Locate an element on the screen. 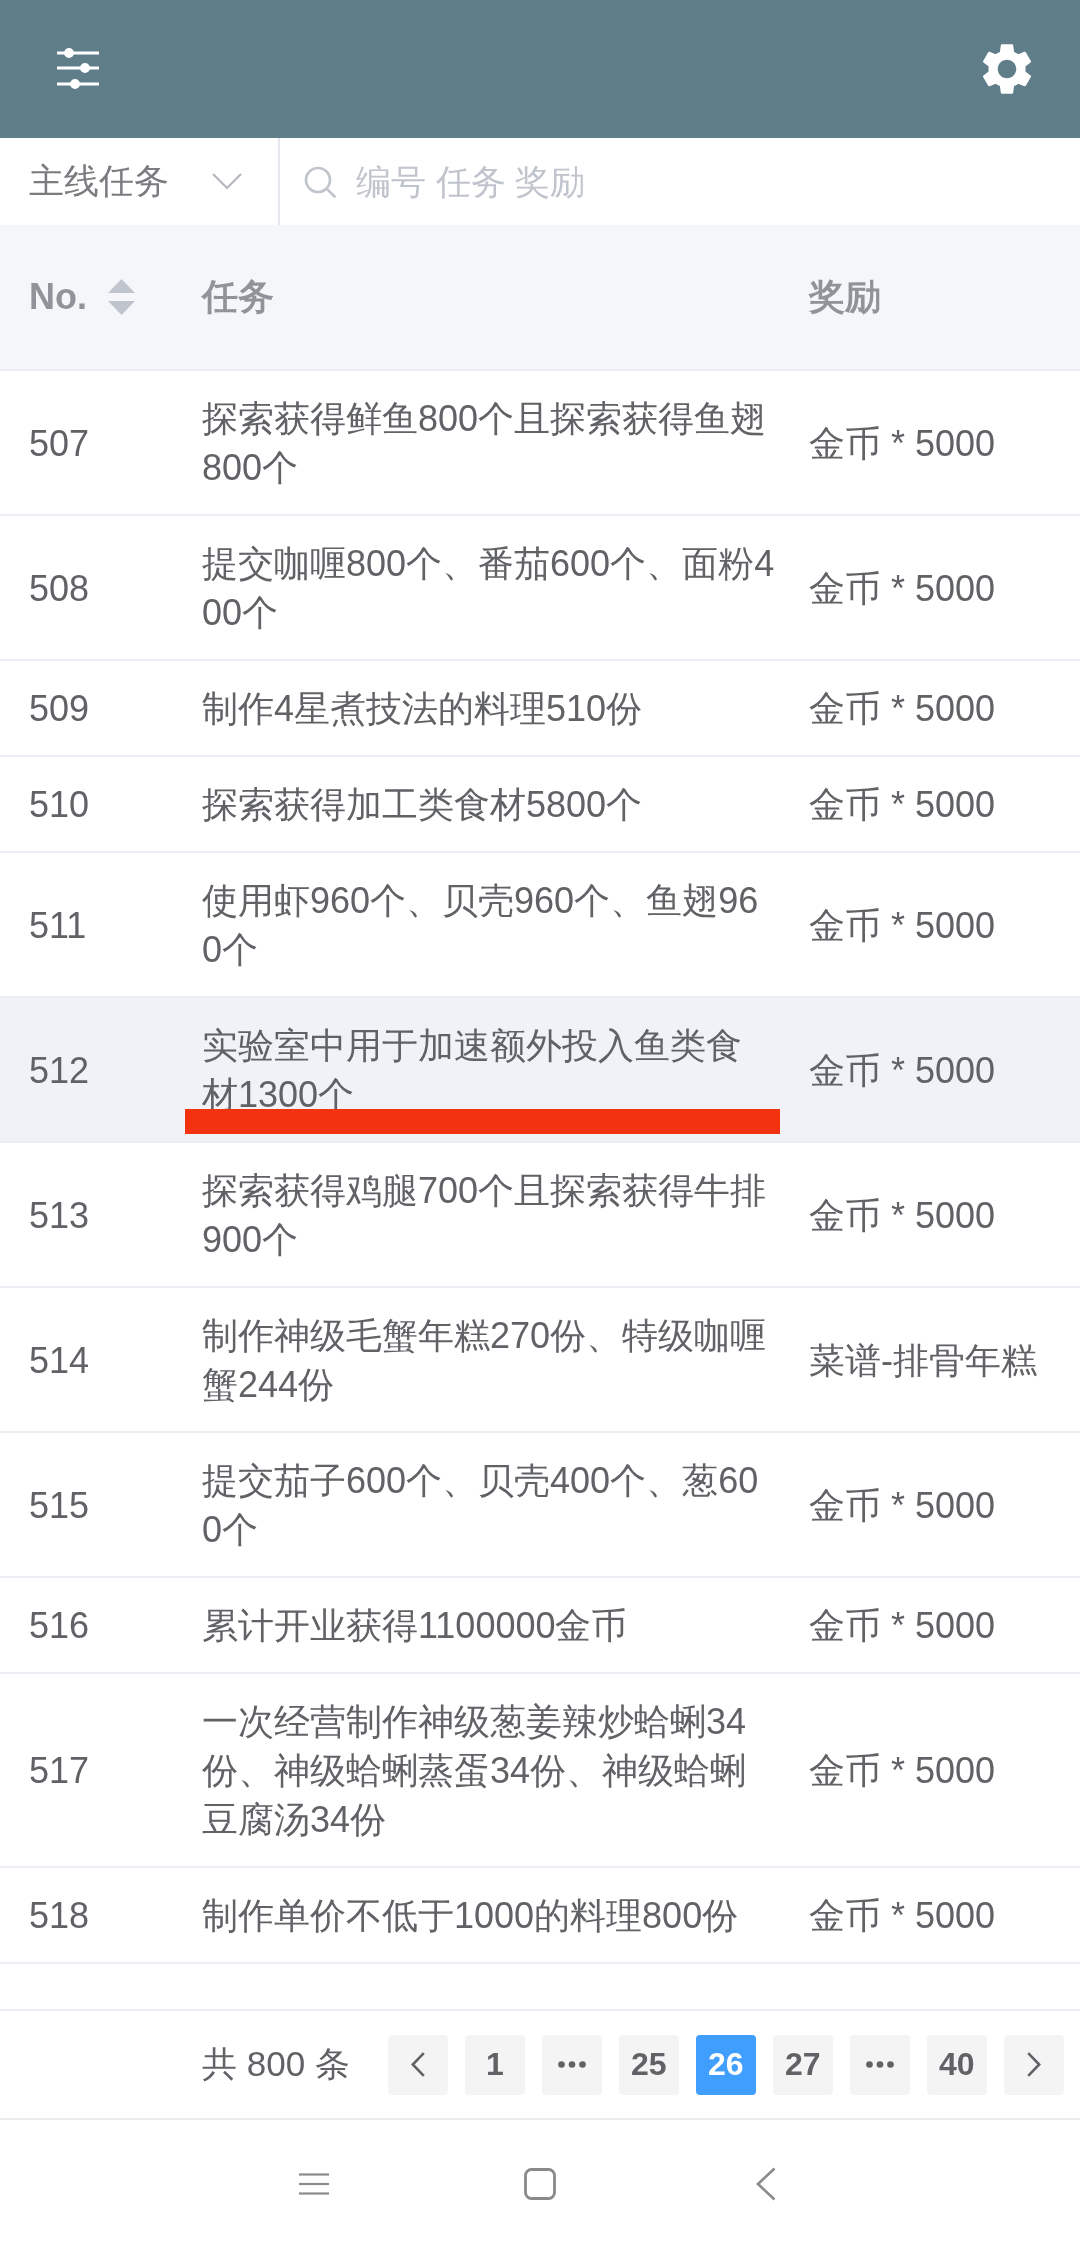 Image resolution: width=1080 pixels, height=2248 pixels. task-description-text: 制作单价不低于1000的料理800份 is located at coordinates (470, 1916).